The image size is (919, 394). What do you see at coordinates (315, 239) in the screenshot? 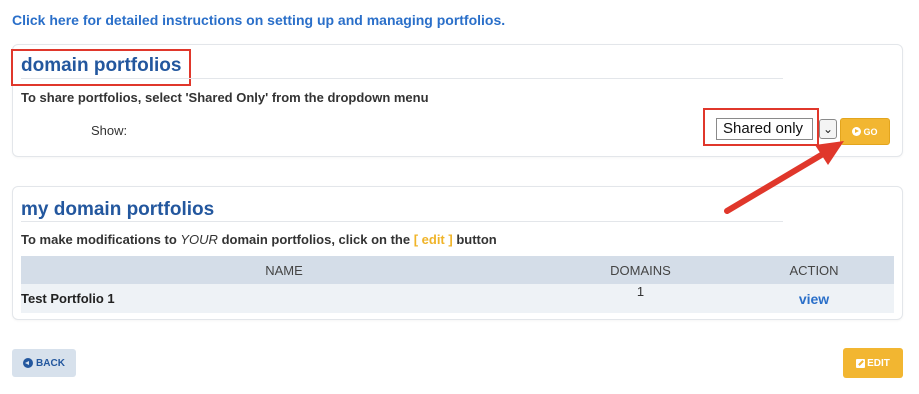
I see `hint-text: domain portfolios, click on the` at bounding box center [315, 239].